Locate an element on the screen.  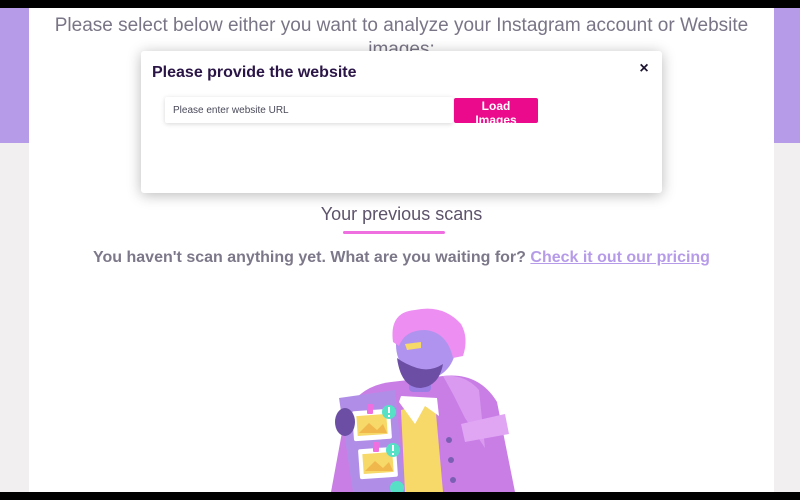
heading-underline is located at coordinates (394, 232).